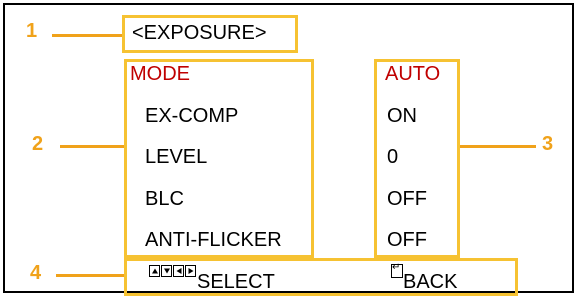 The height and width of the screenshot is (298, 581). I want to click on navigation-keys, so click(173, 272).